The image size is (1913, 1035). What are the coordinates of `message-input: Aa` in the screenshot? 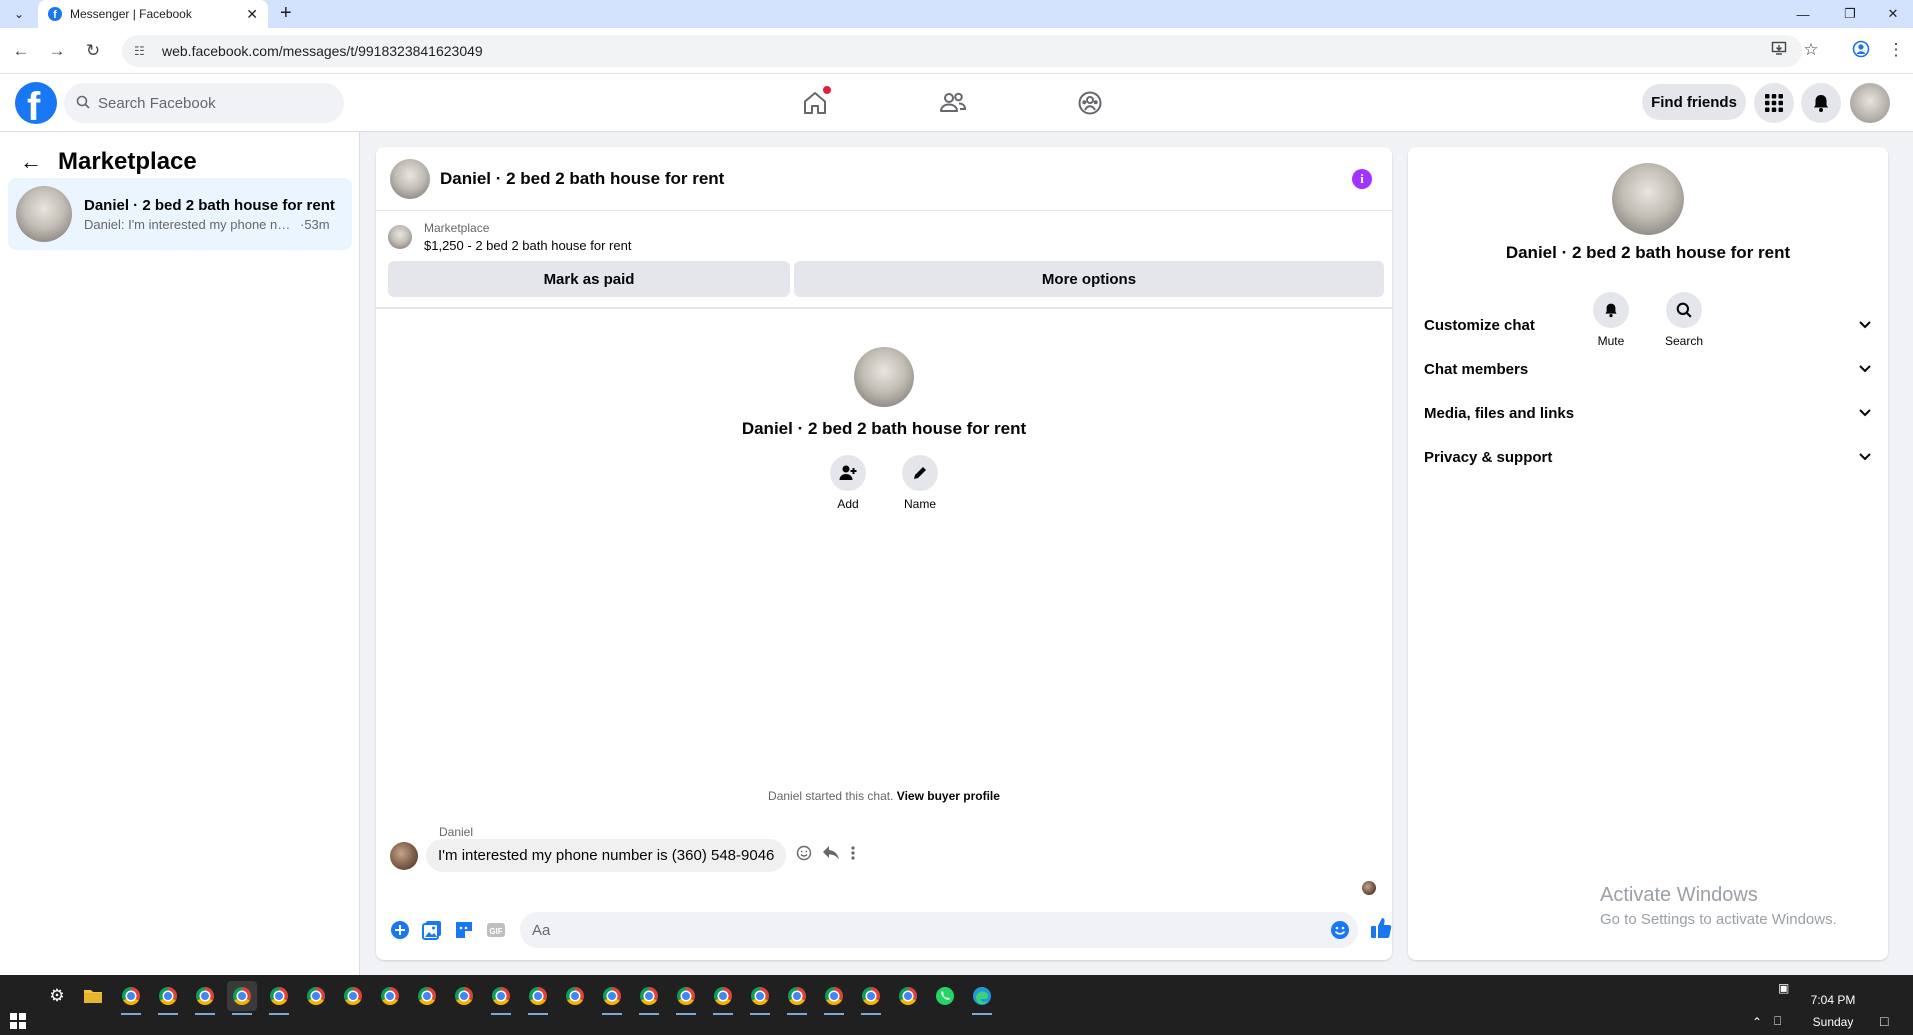 It's located at (939, 930).